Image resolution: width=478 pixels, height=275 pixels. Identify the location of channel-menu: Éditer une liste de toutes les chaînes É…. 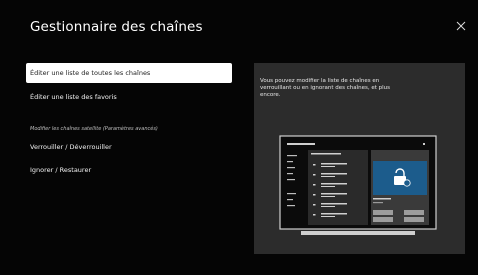
(129, 85).